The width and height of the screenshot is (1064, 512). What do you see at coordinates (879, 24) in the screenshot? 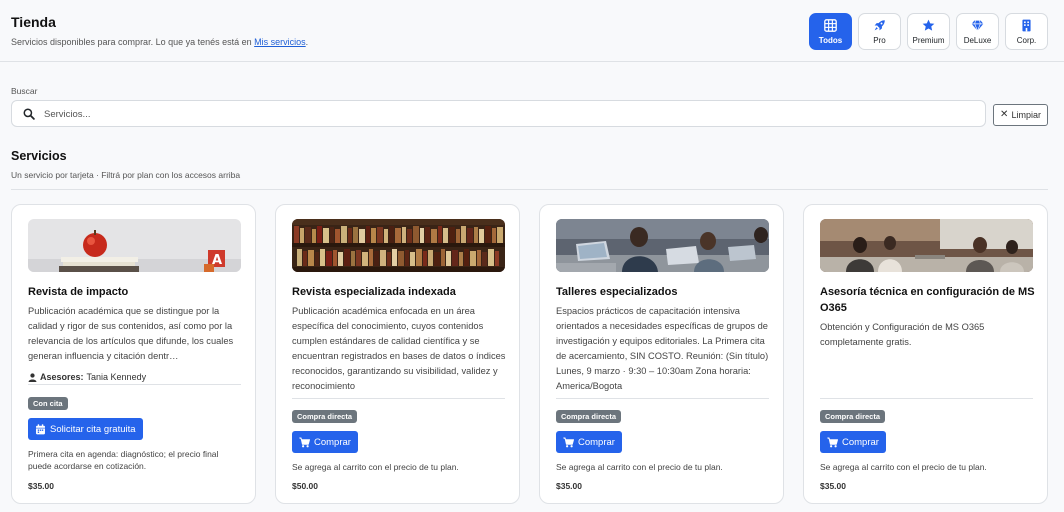
I see `rocket-icon` at bounding box center [879, 24].